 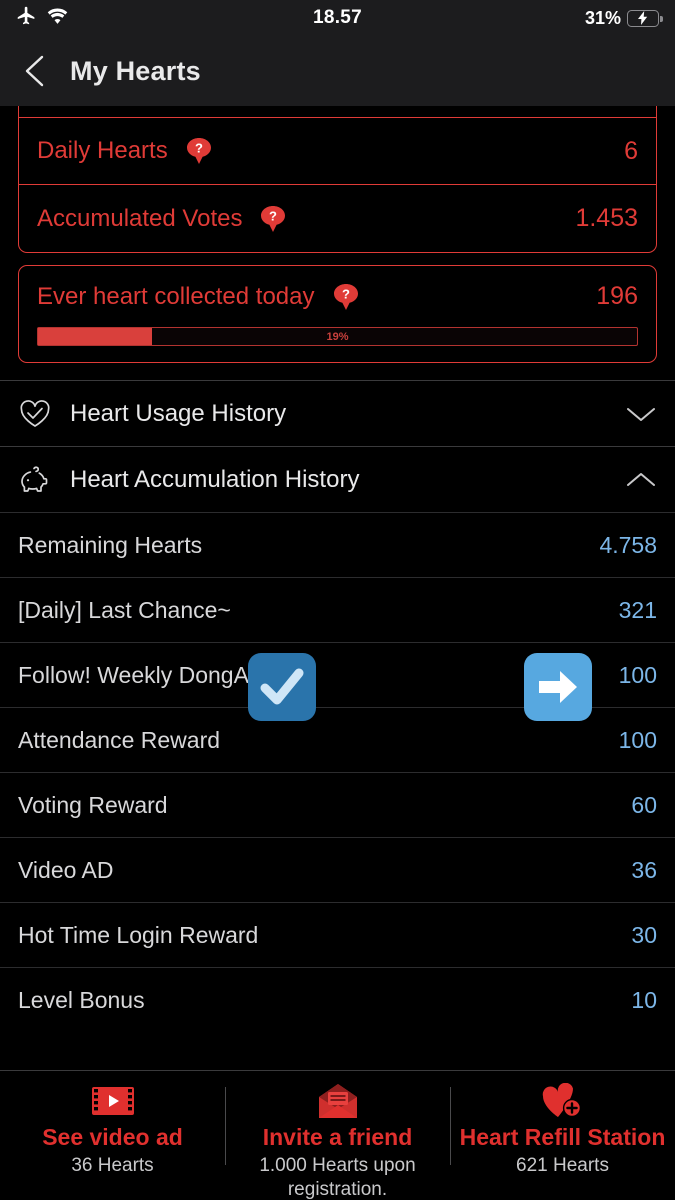 What do you see at coordinates (138, 934) in the screenshot?
I see `row-label: Hot Time Login Reward` at bounding box center [138, 934].